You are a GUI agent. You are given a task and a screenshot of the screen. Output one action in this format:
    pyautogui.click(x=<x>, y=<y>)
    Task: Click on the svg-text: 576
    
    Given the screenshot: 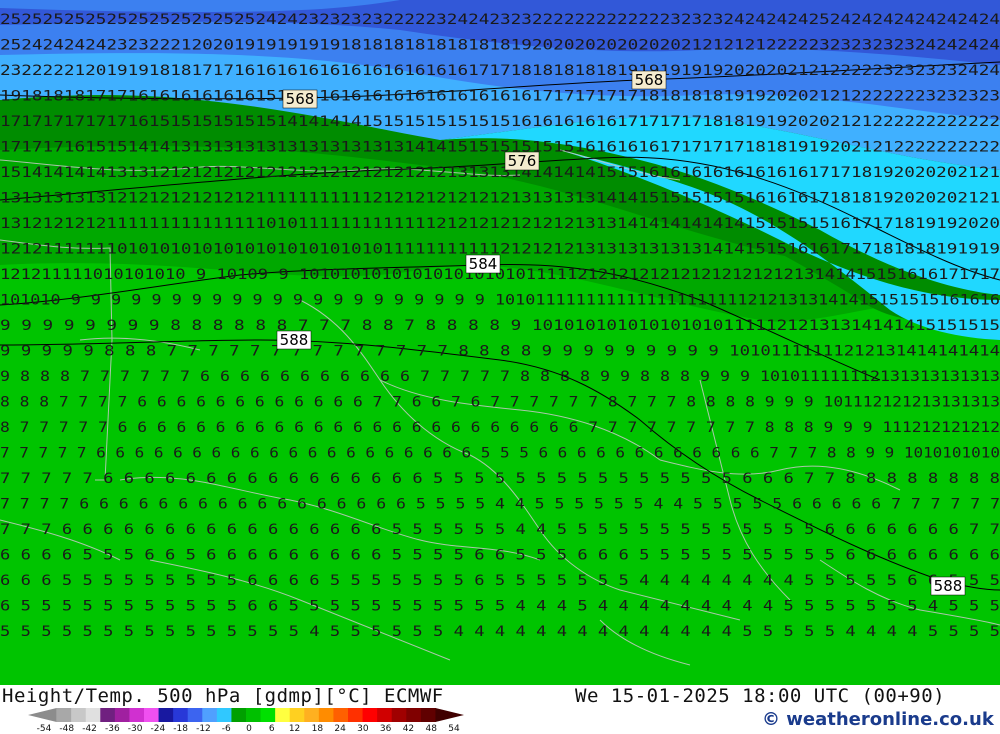 What is the action you would take?
    pyautogui.click(x=522, y=161)
    